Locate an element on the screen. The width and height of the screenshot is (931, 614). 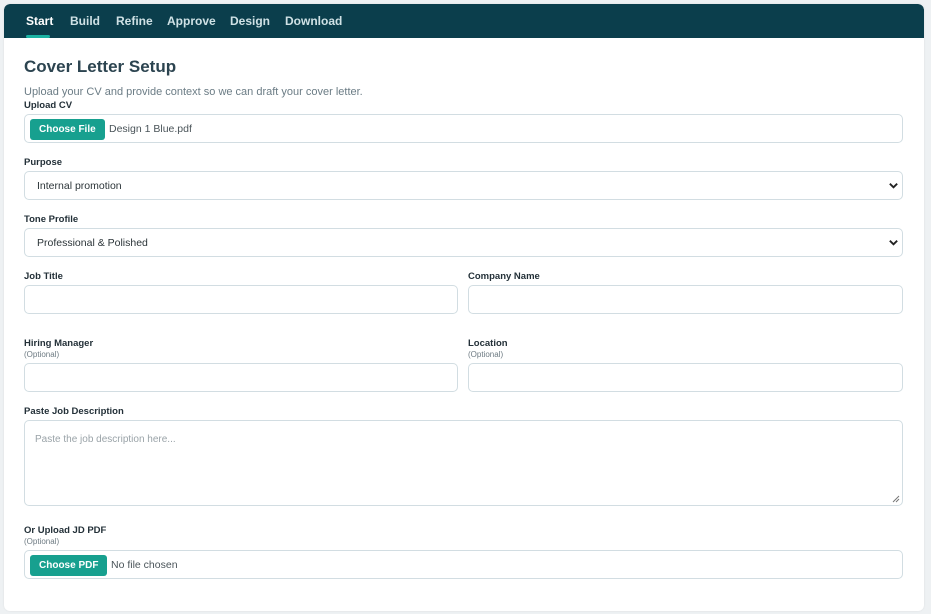
upload-cv-field: Choose File Design 1 Blue.pdf is located at coordinates (463, 128).